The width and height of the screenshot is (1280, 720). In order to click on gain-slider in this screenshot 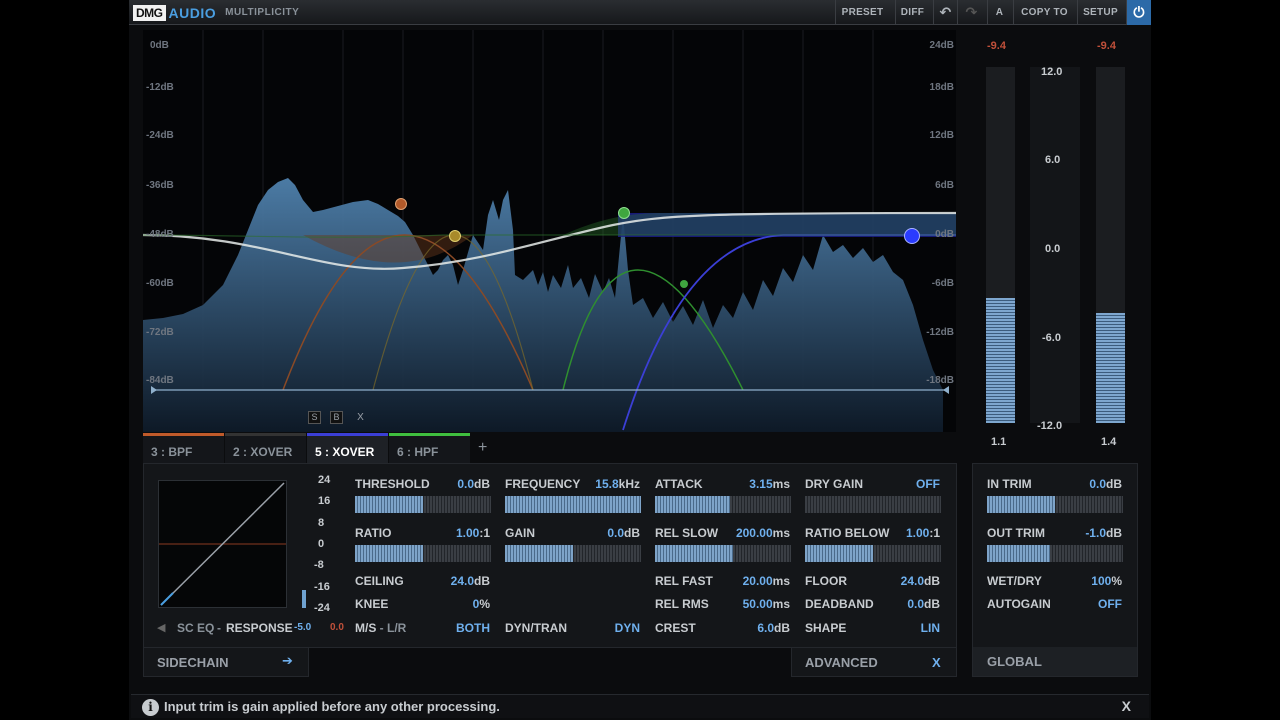, I will do `click(573, 553)`.